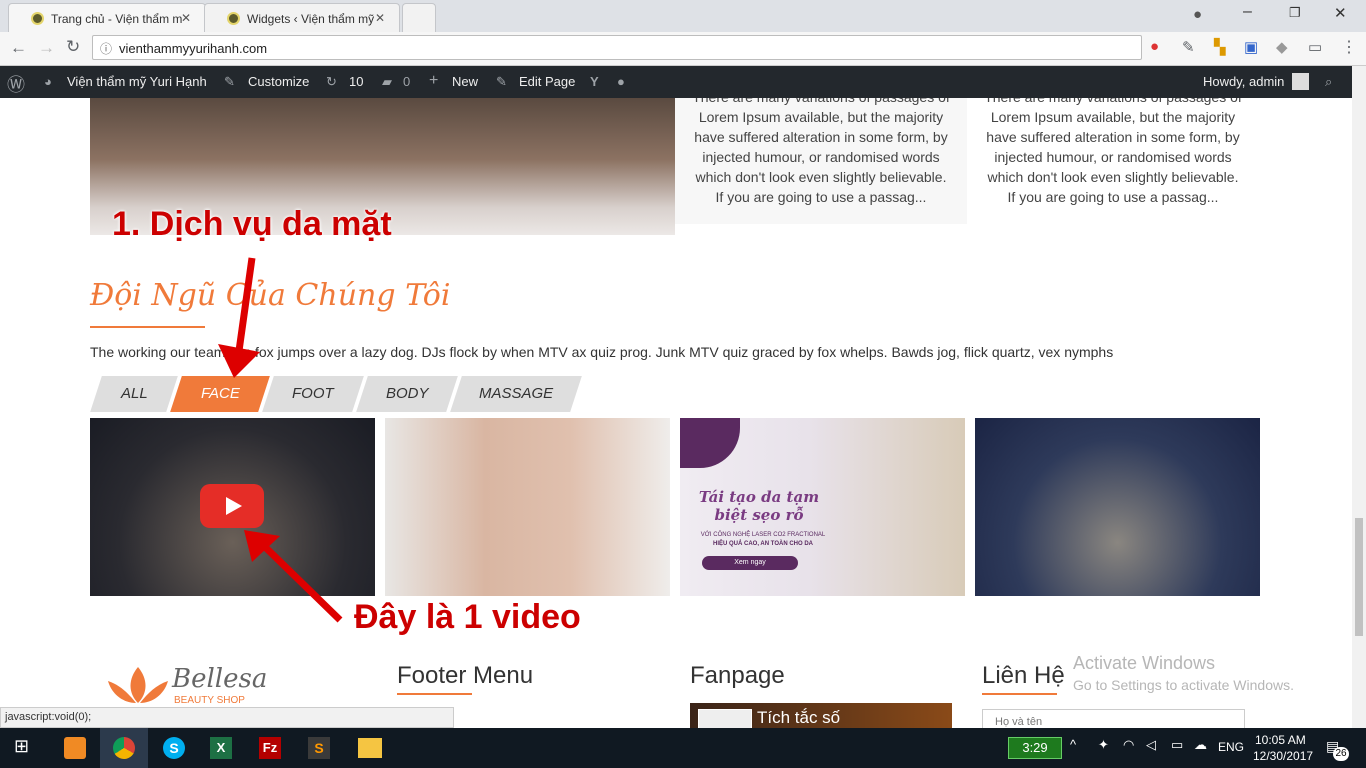 The width and height of the screenshot is (1366, 768). Describe the element at coordinates (147, 327) in the screenshot. I see `title-underline` at that location.